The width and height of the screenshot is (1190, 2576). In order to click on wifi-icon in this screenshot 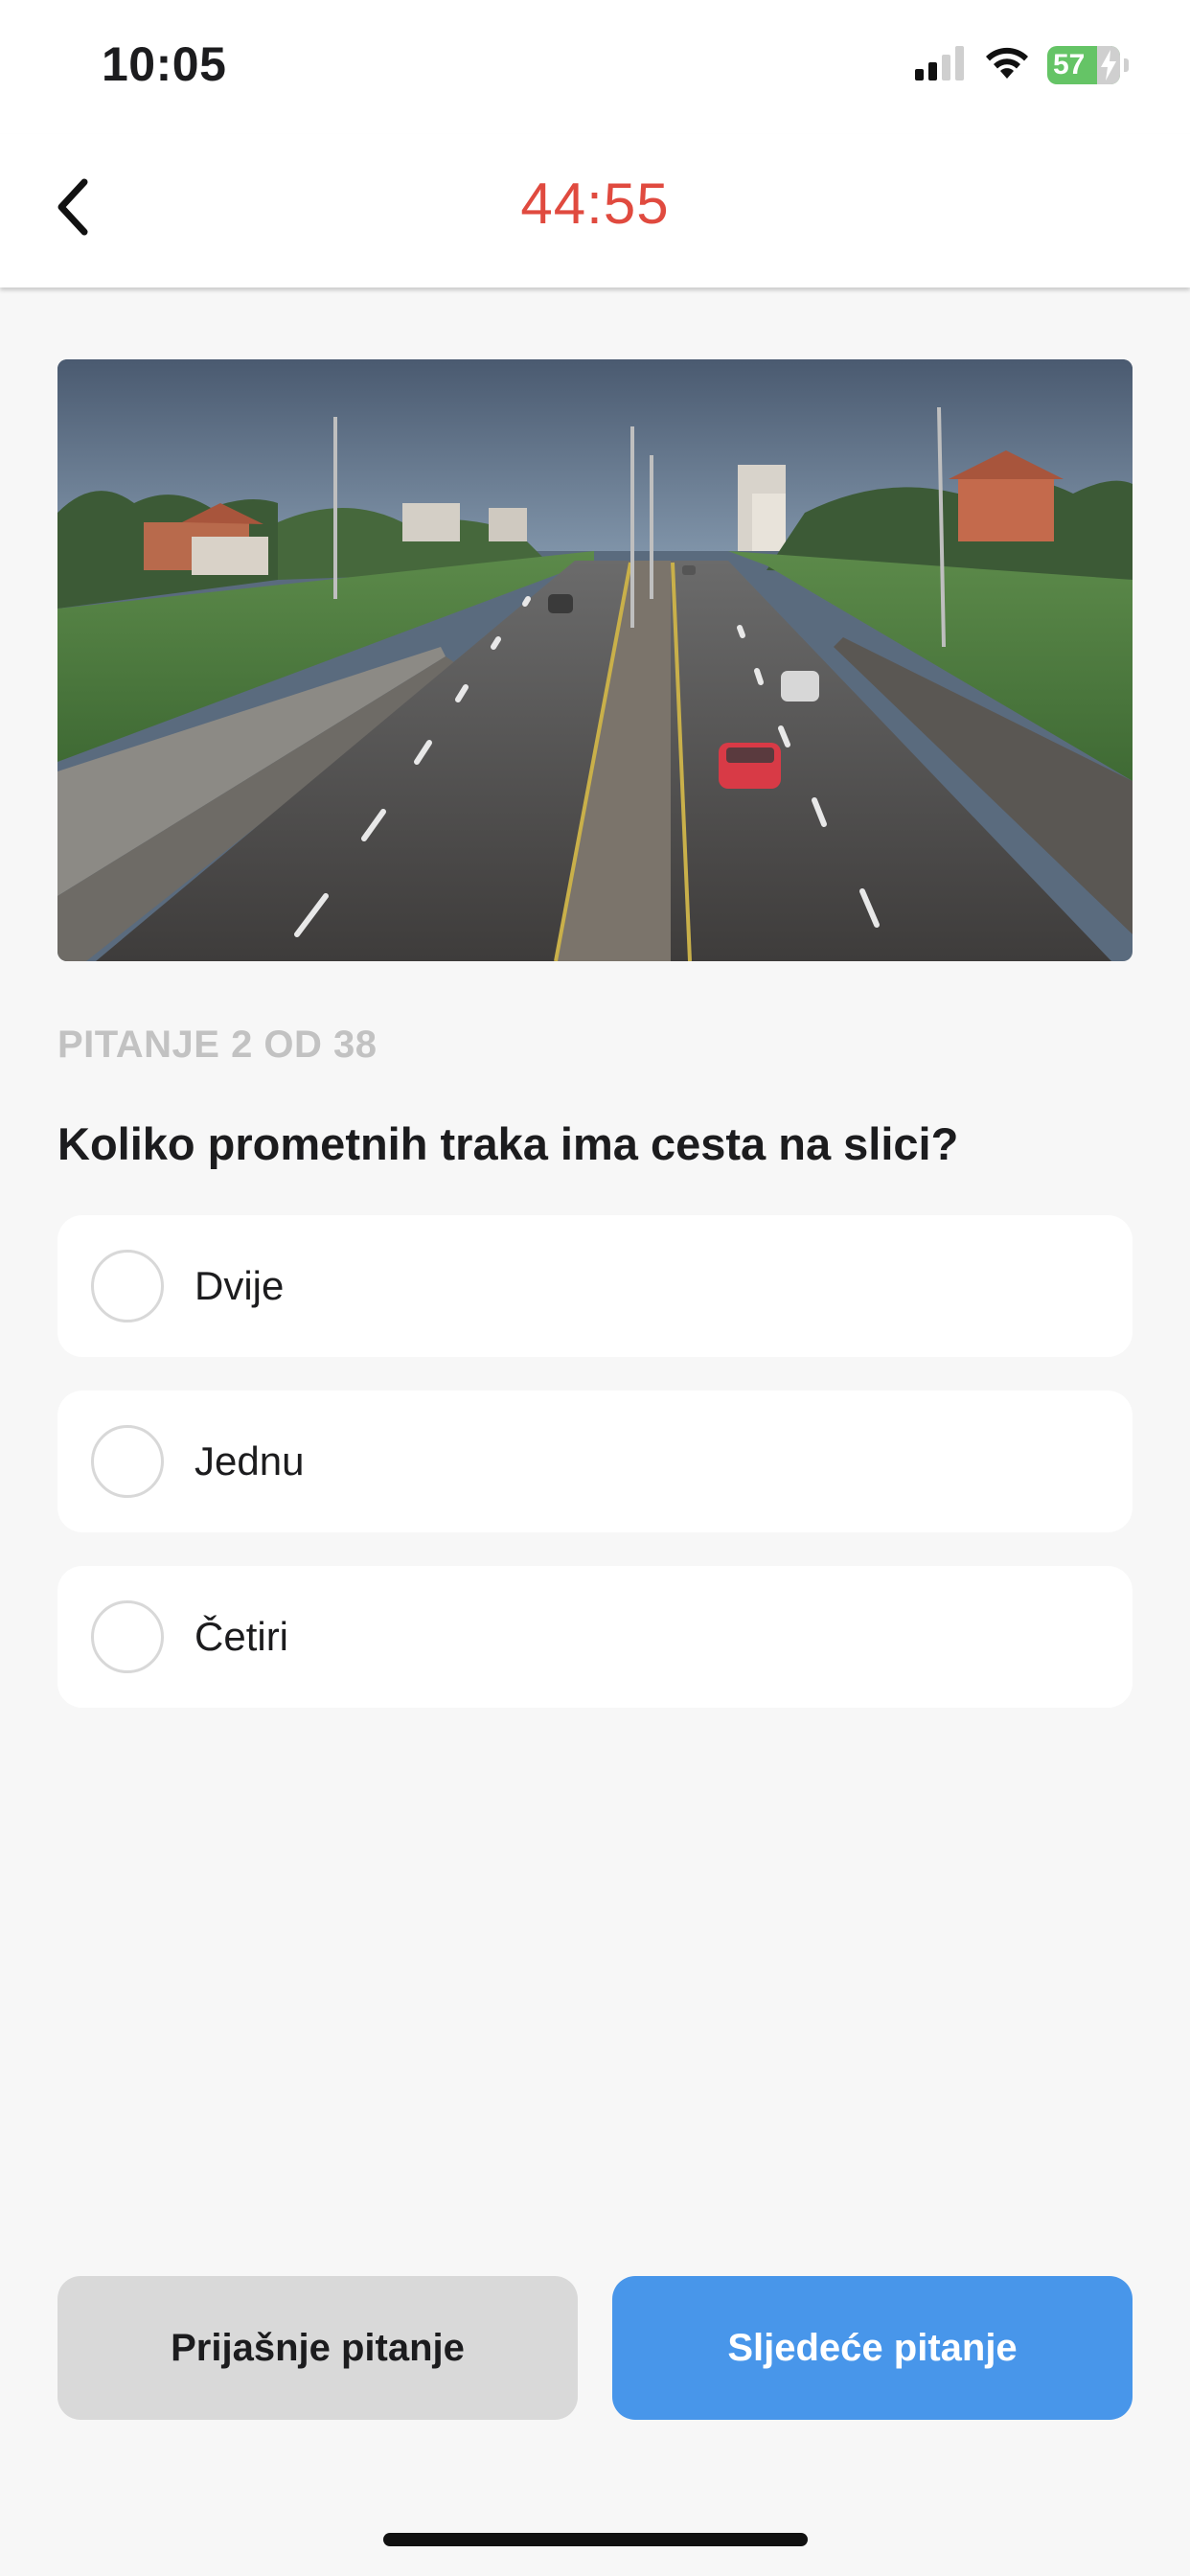, I will do `click(1007, 65)`.